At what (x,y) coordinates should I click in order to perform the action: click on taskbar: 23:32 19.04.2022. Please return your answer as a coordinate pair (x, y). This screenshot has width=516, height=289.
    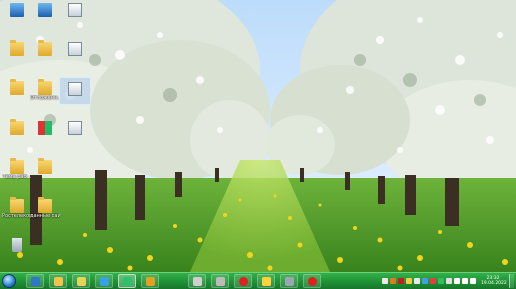
    Looking at the image, I should click on (258, 280).